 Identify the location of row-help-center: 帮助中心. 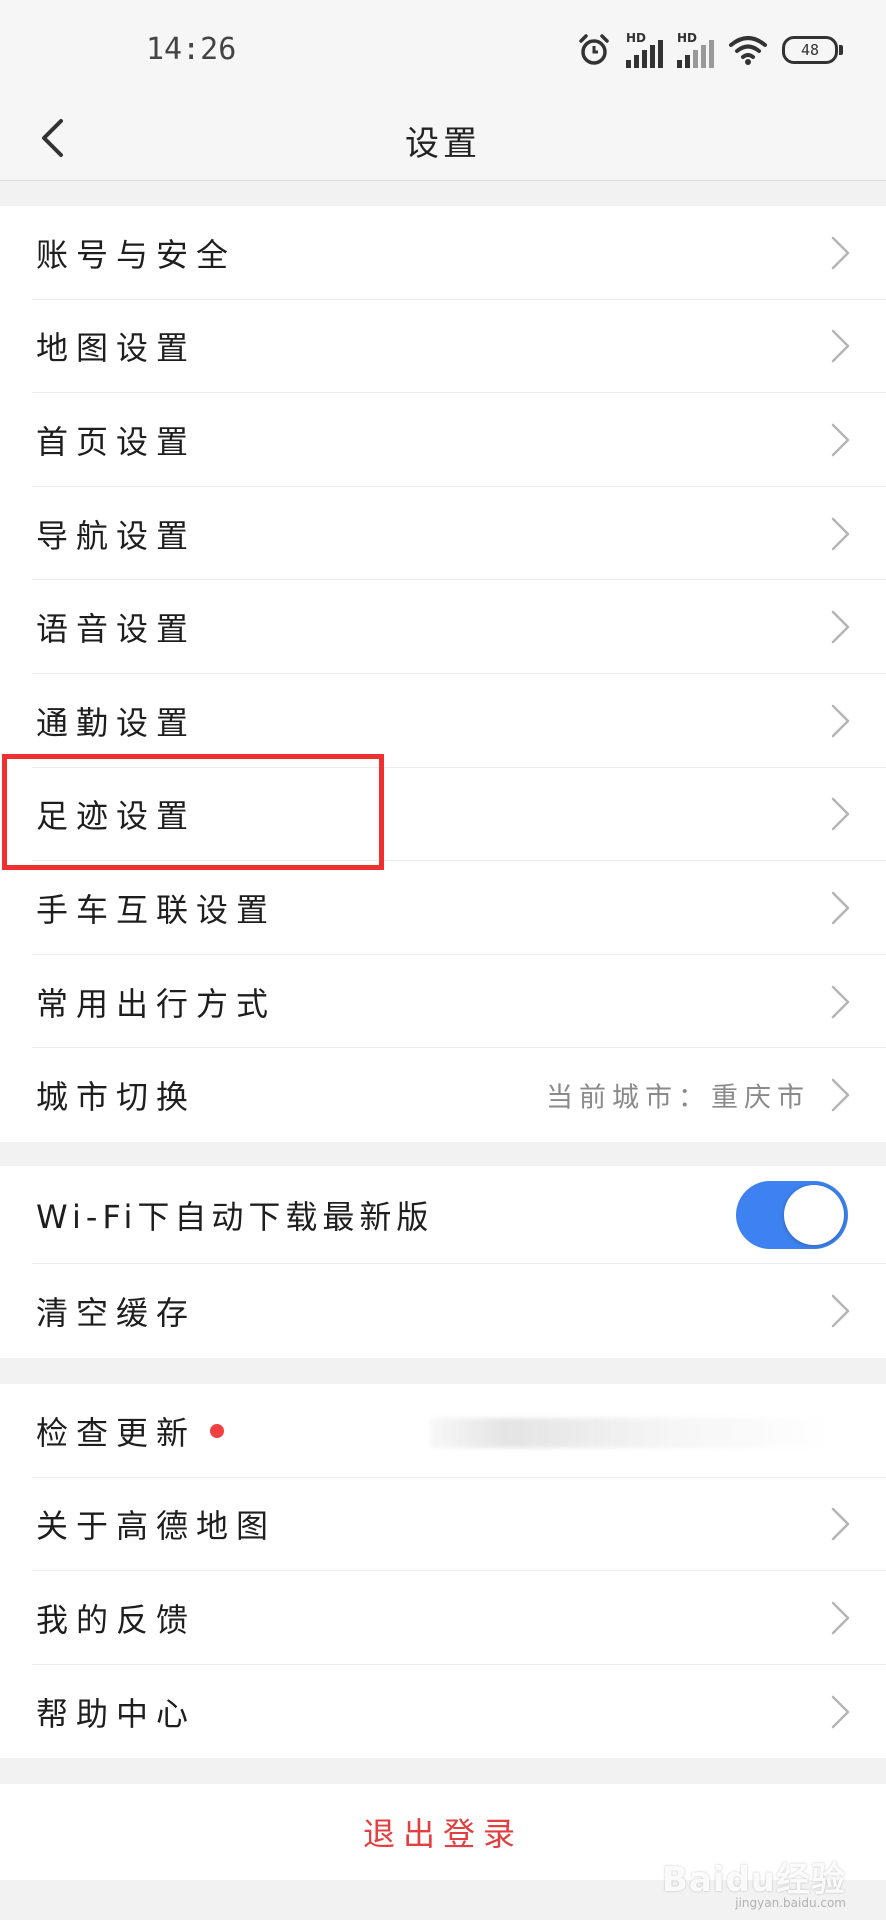
(443, 1712).